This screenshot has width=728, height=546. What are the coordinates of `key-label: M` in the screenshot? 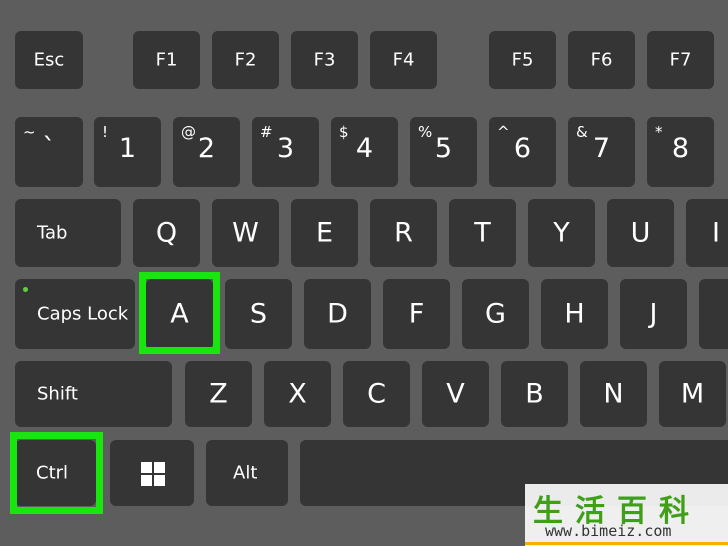 It's located at (692, 394).